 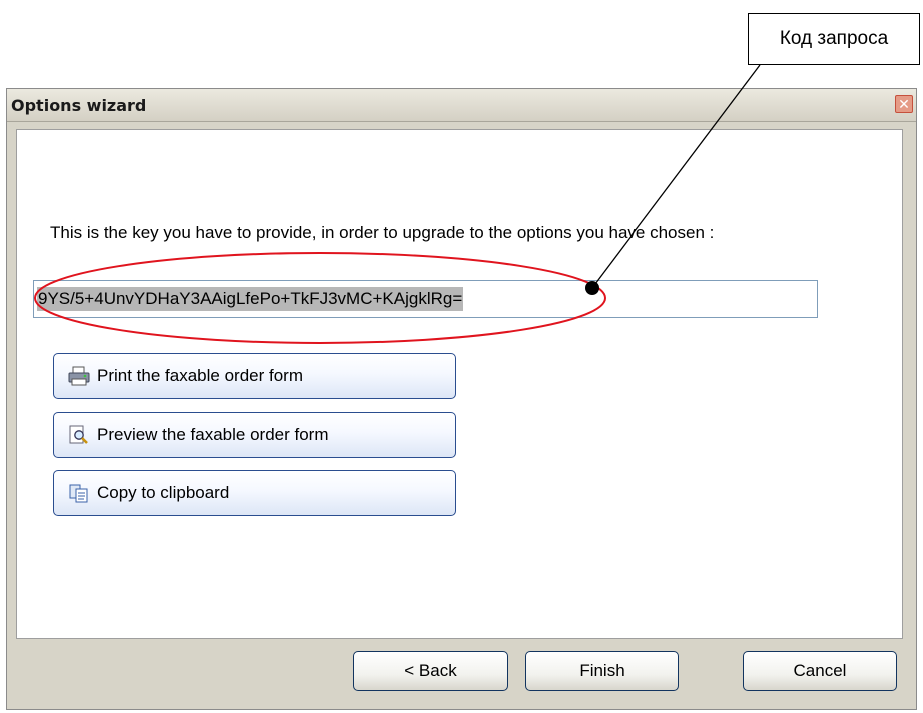 I want to click on print-order-form-label: Print the faxable order form, so click(x=200, y=375).